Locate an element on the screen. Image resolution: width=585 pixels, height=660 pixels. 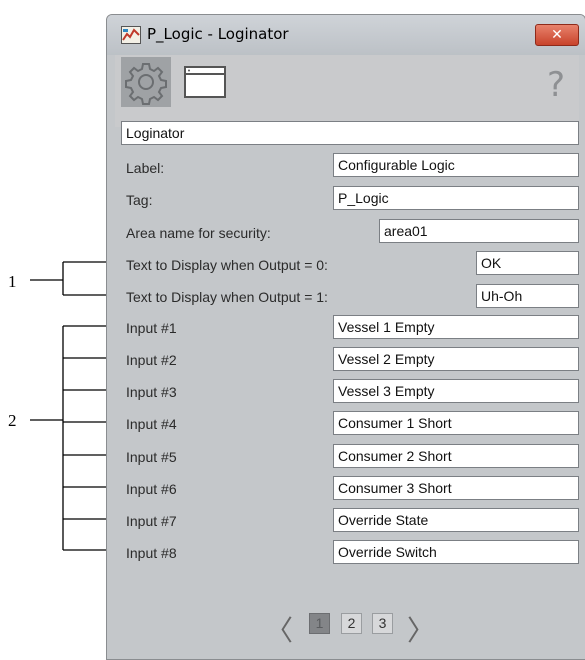
input4-field: Consumer 1 Short is located at coordinates (456, 423).